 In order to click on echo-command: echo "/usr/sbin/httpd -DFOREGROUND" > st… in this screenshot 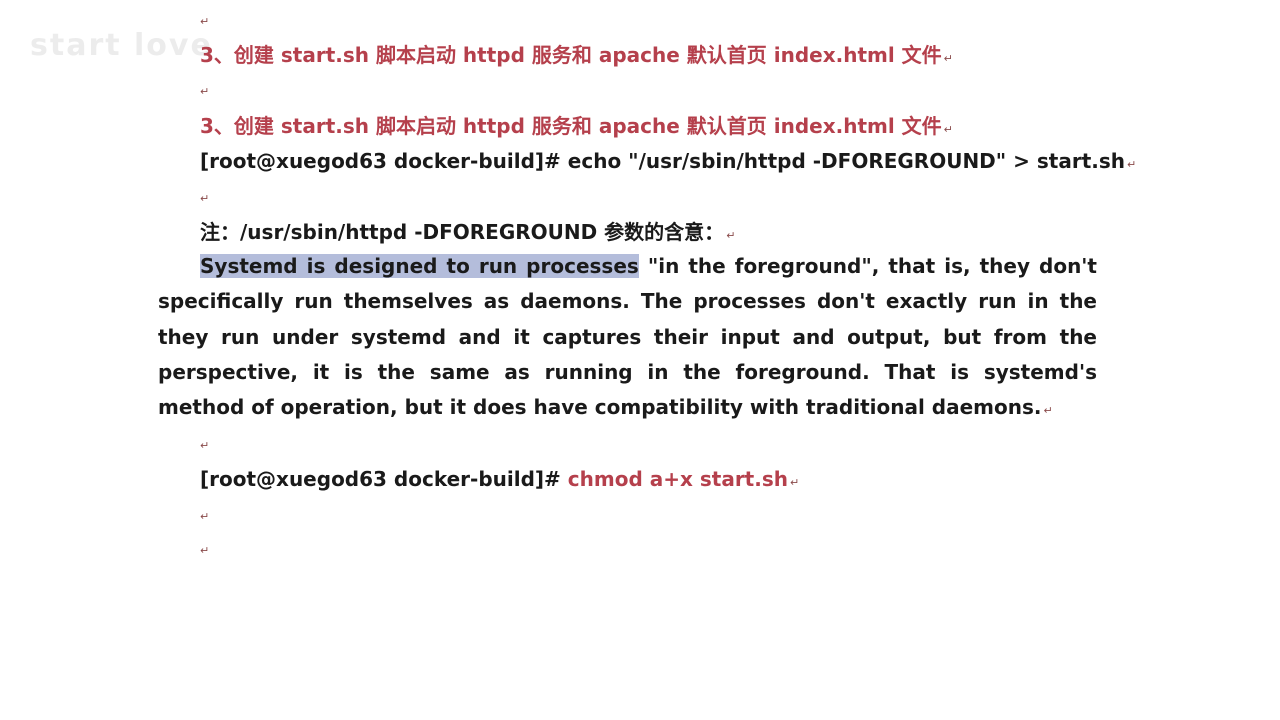, I will do `click(846, 161)`.